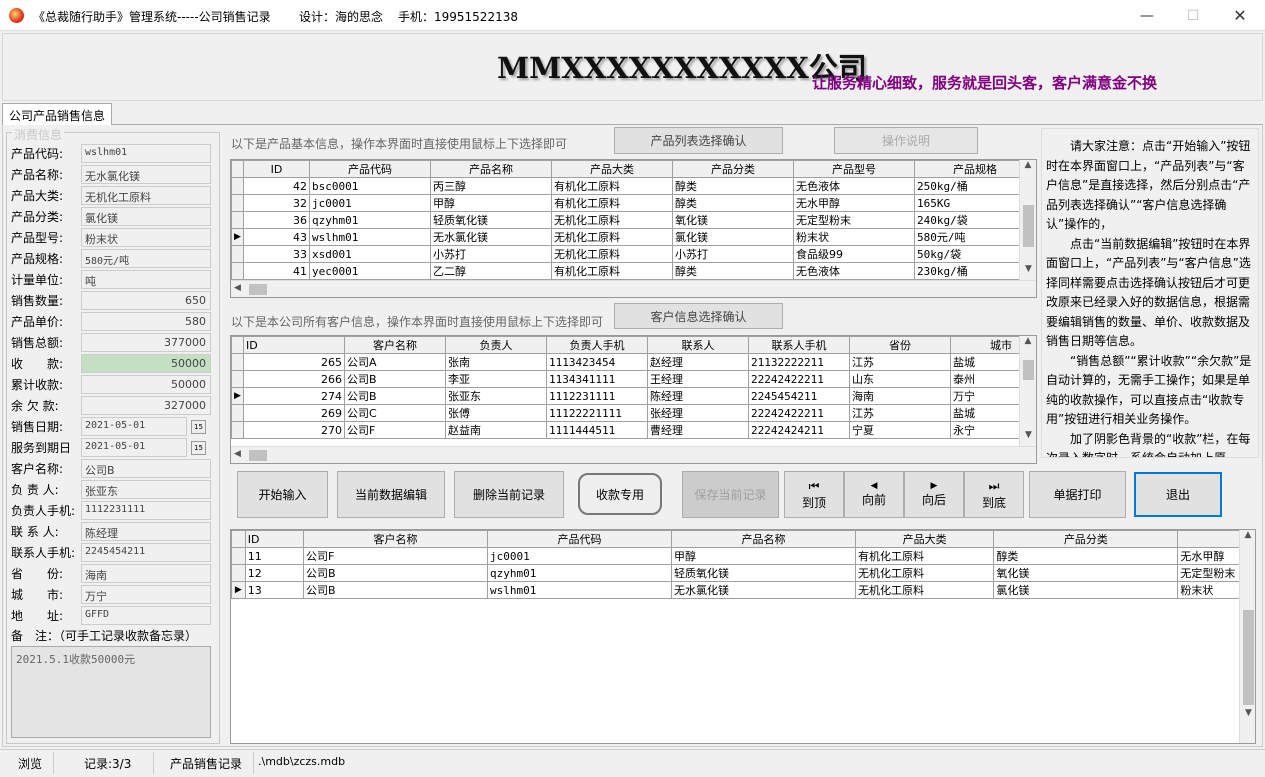 Image resolution: width=1265 pixels, height=777 pixels. What do you see at coordinates (509, 494) in the screenshot?
I see `delete-current-button: 删除当前记录` at bounding box center [509, 494].